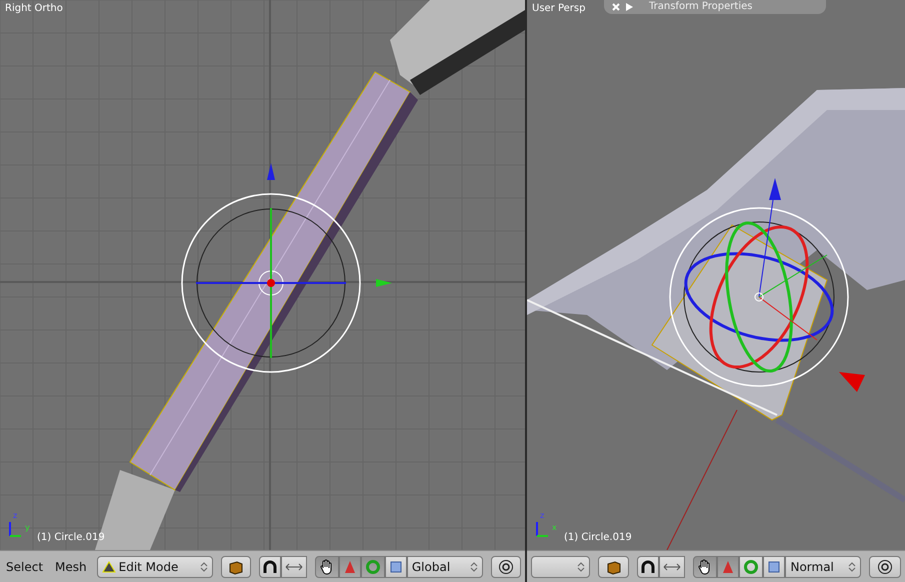  I want to click on triangle-mesh-icon, so click(109, 566).